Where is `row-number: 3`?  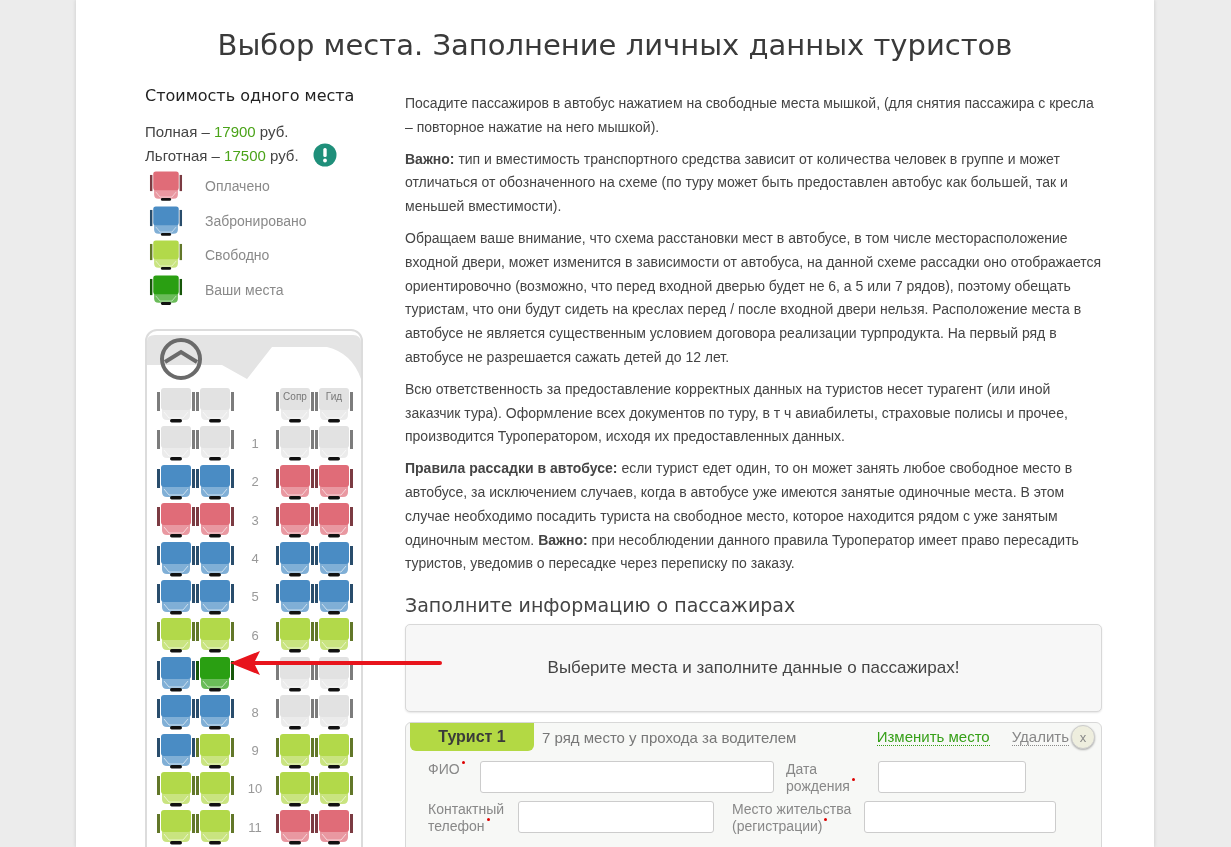 row-number: 3 is located at coordinates (255, 520).